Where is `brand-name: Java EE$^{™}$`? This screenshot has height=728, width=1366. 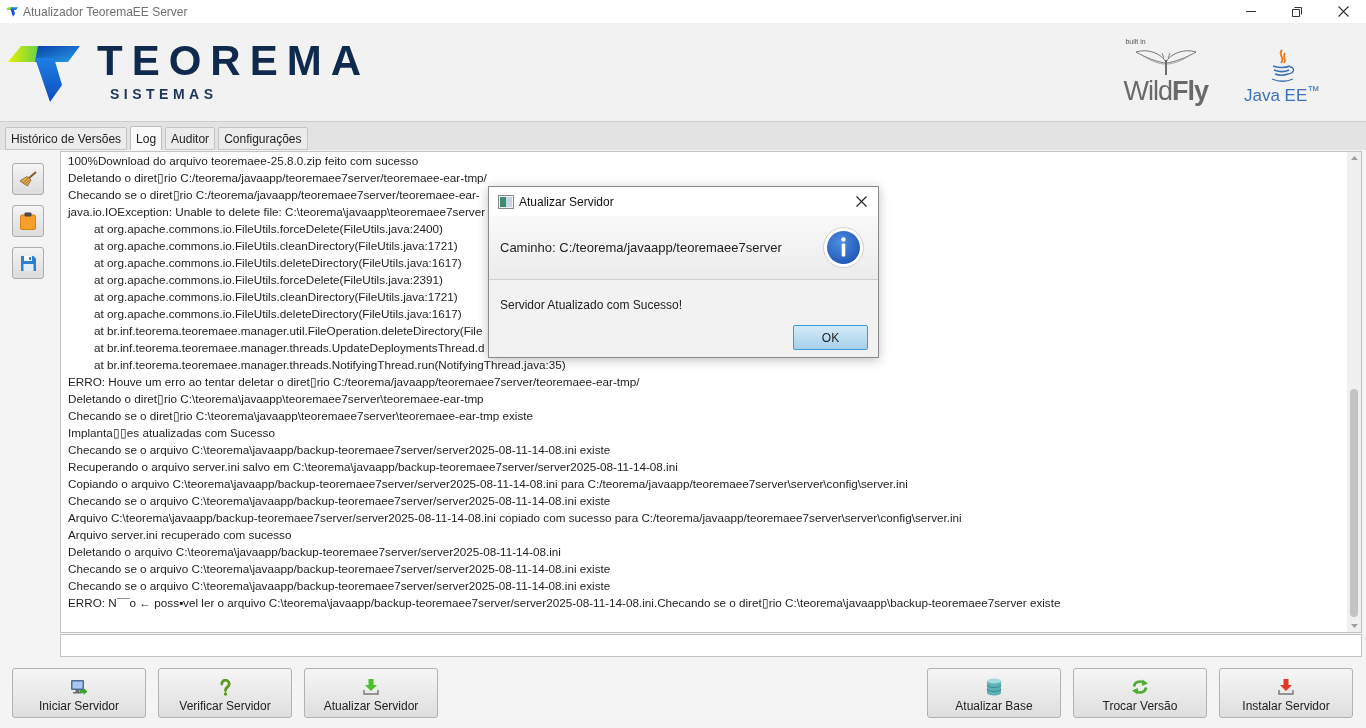
brand-name: Java EE$^{™}$ is located at coordinates (1281, 96).